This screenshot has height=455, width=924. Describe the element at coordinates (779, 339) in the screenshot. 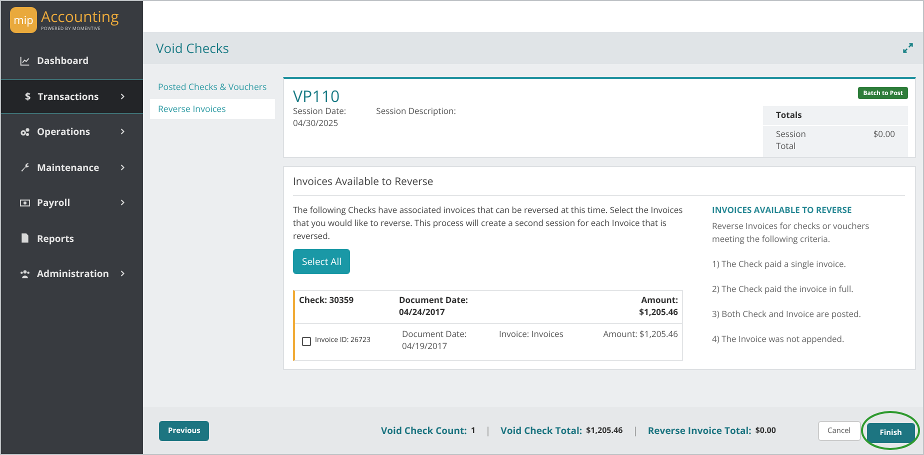

I see `criteria-item: 4) The Invoice was not appended.` at that location.